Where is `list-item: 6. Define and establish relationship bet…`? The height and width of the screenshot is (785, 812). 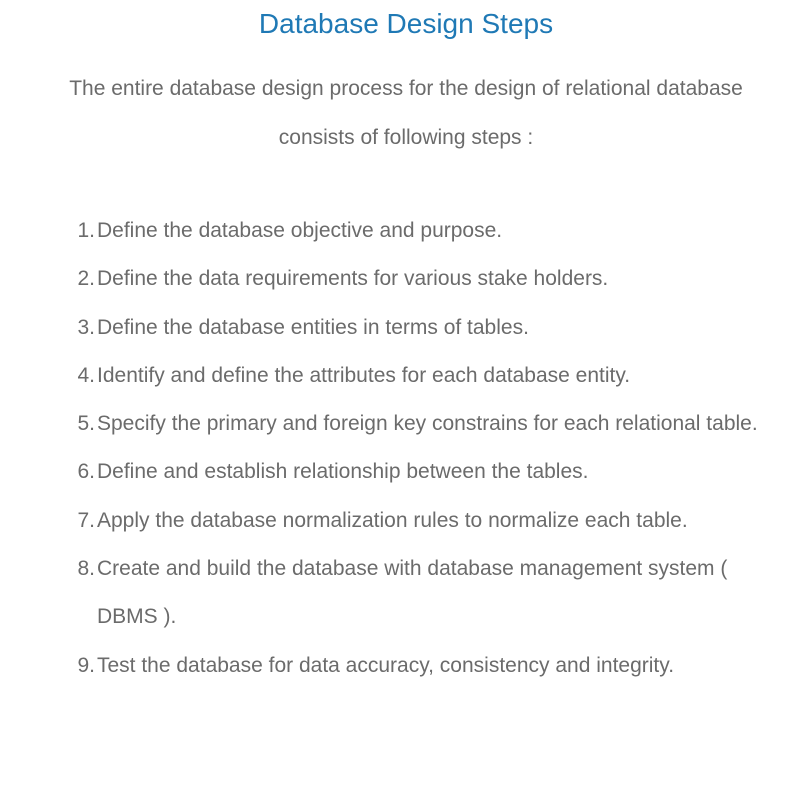
list-item: 6. Define and establish relationship bet… is located at coordinates (406, 472).